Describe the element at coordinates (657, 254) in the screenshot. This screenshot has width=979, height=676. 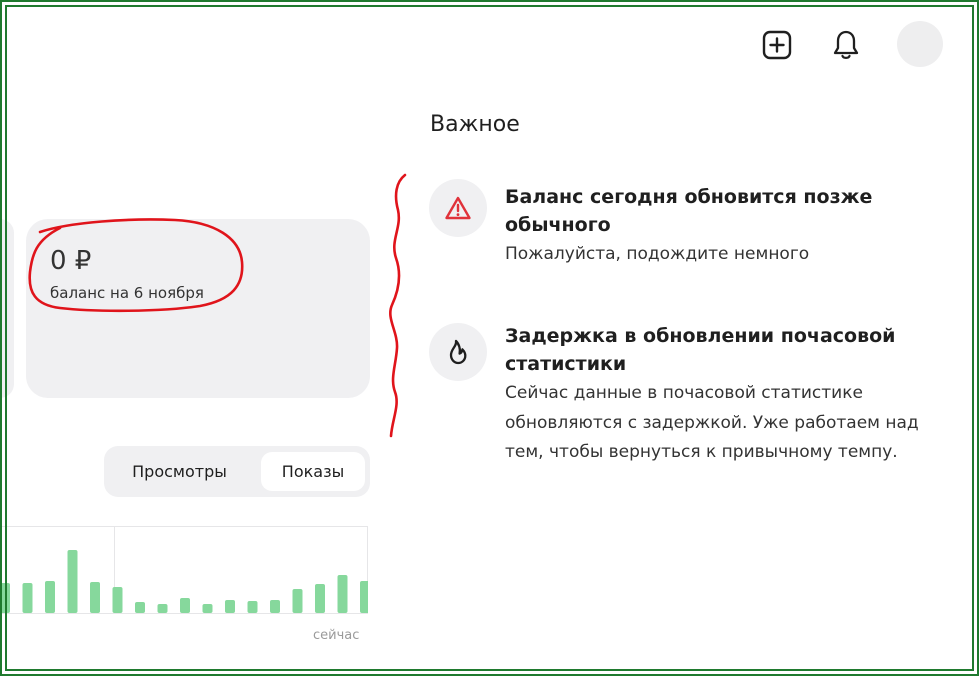
I see `notice-balance-text: Пожалуйста, подождите немного` at that location.